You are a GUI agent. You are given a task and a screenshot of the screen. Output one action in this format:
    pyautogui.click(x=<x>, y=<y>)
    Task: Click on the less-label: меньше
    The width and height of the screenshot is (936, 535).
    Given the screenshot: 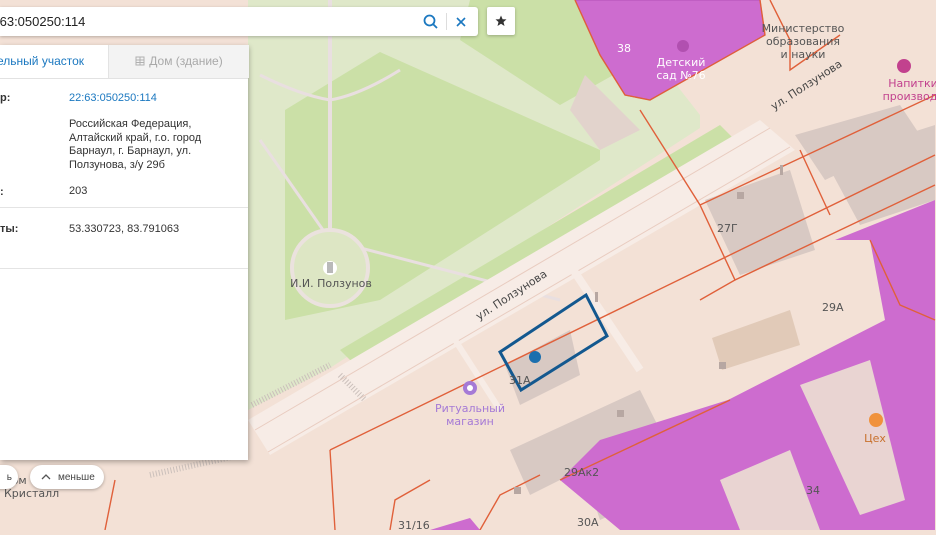 What is the action you would take?
    pyautogui.click(x=76, y=477)
    